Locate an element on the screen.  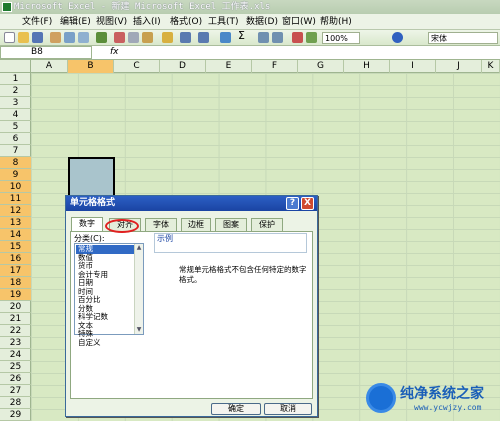
autosum-icon: Σ is located at coordinates (241, 36).